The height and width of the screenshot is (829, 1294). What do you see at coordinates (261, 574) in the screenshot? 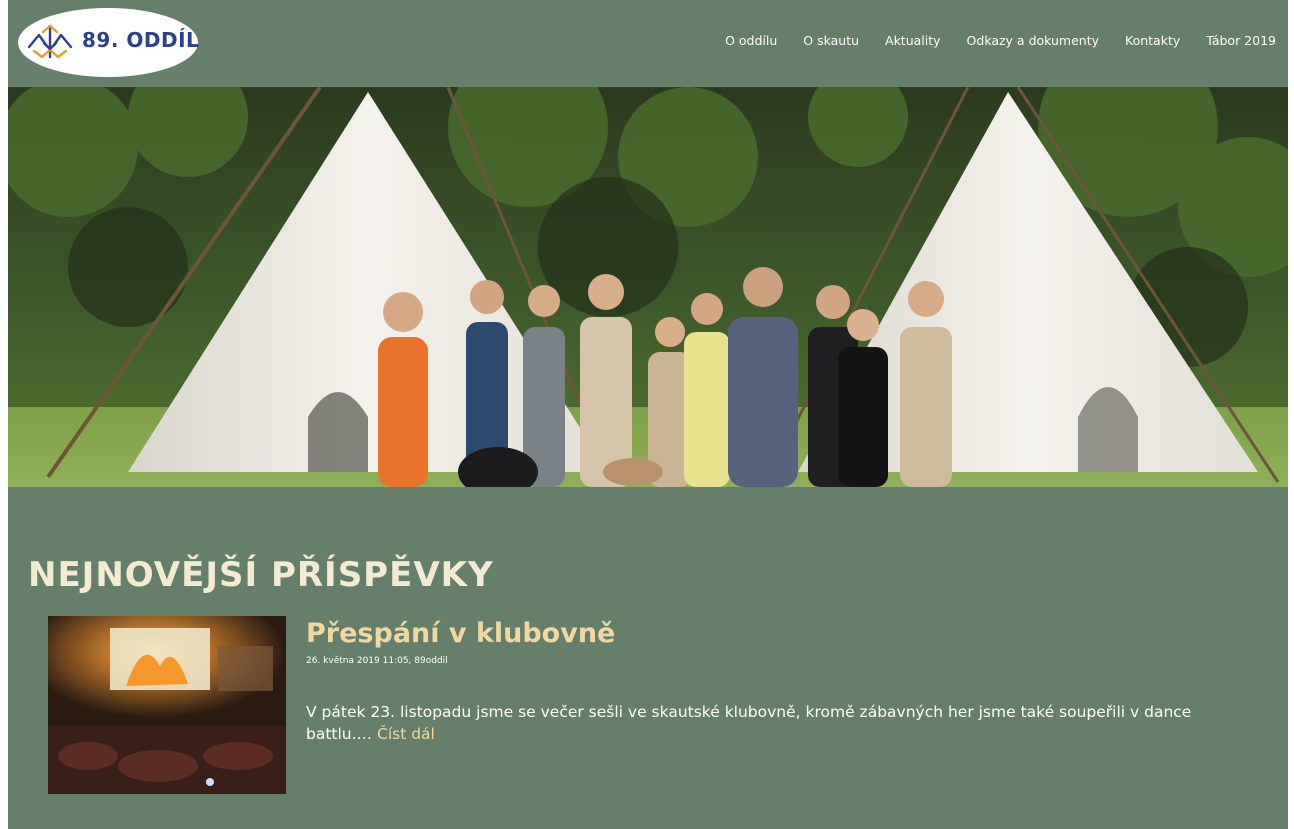
I see `section-title-latest-posts: NEJNOVĚJŠÍ PŘÍSPĚVKY` at bounding box center [261, 574].